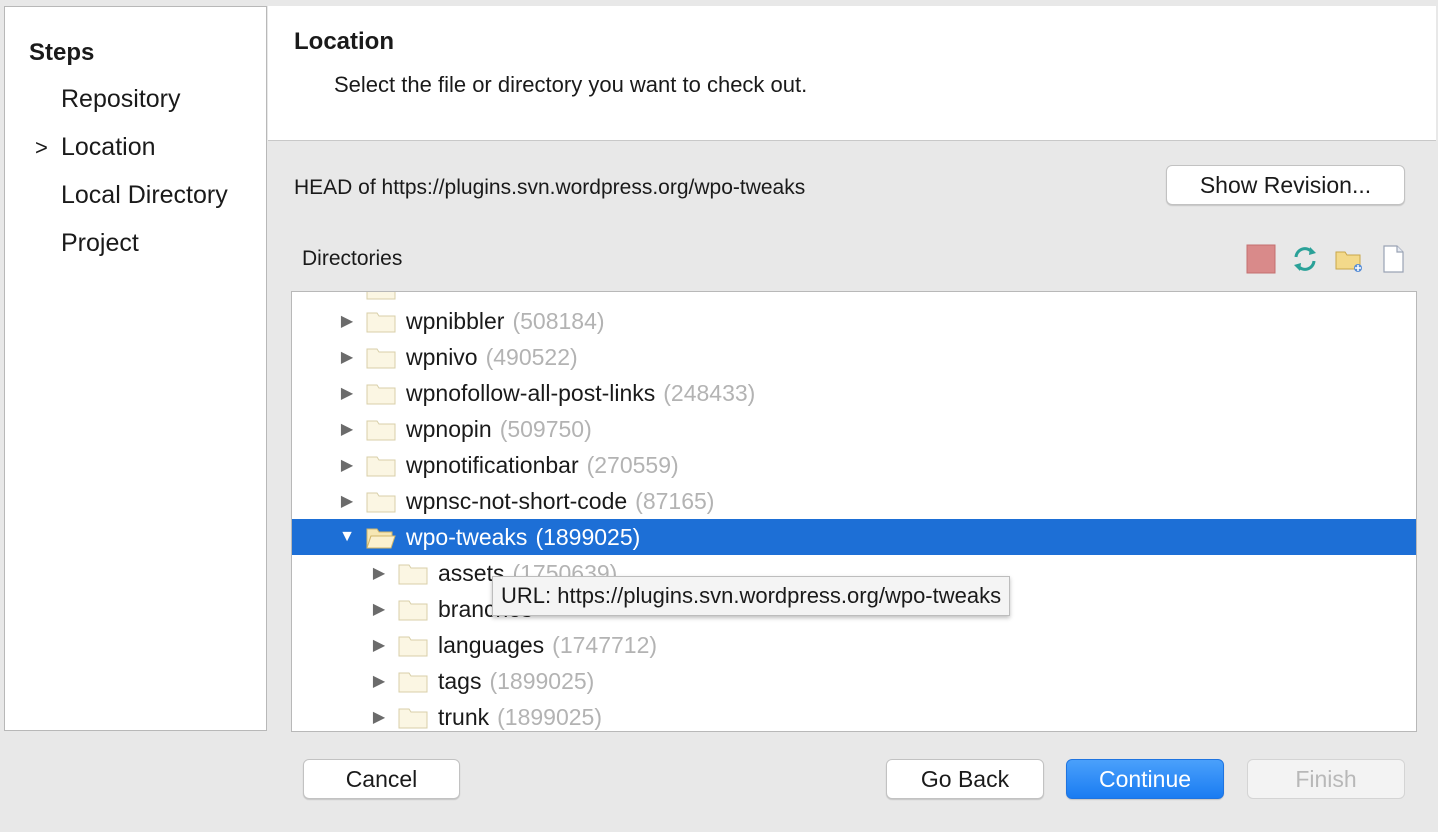 The width and height of the screenshot is (1438, 832). I want to click on tree-row: ▶ wpnibbler (508184), so click(854, 321).